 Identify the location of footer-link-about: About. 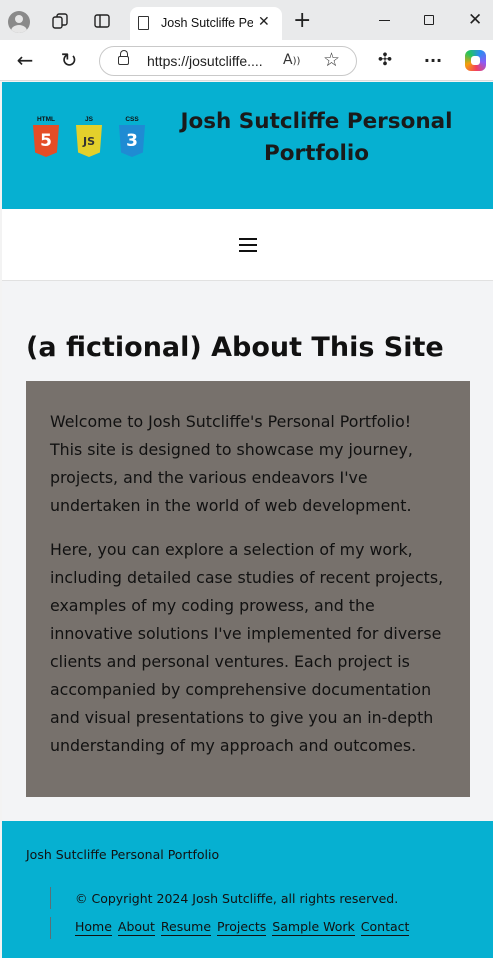
(136, 927).